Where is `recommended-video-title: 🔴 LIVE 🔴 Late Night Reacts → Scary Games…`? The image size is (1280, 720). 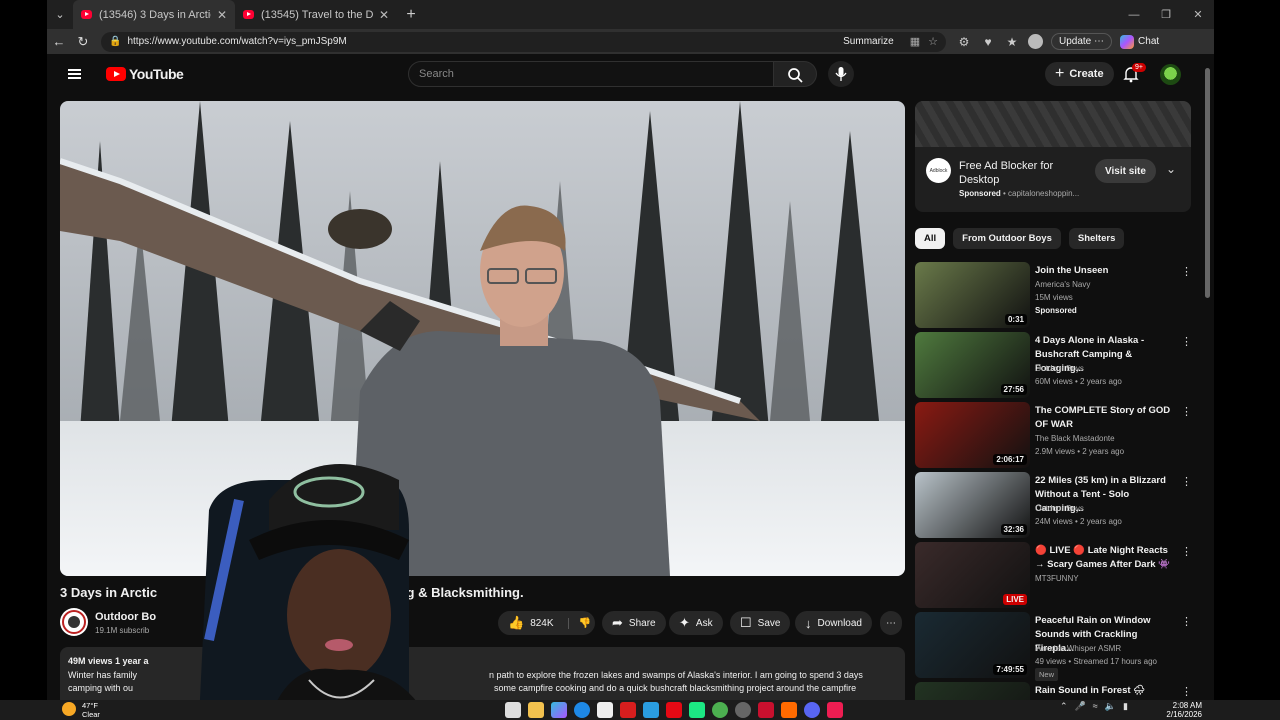 recommended-video-title: 🔴 LIVE 🔴 Late Night Reacts → Scary Games… is located at coordinates (1105, 558).